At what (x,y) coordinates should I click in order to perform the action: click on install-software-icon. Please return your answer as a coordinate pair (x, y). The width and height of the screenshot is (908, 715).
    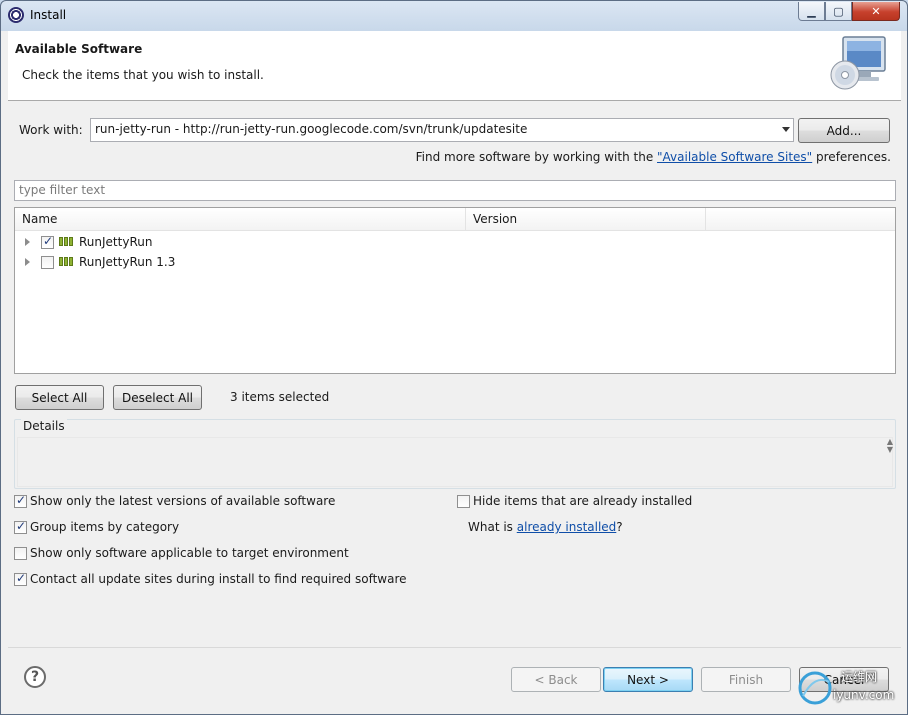
    Looking at the image, I should click on (858, 63).